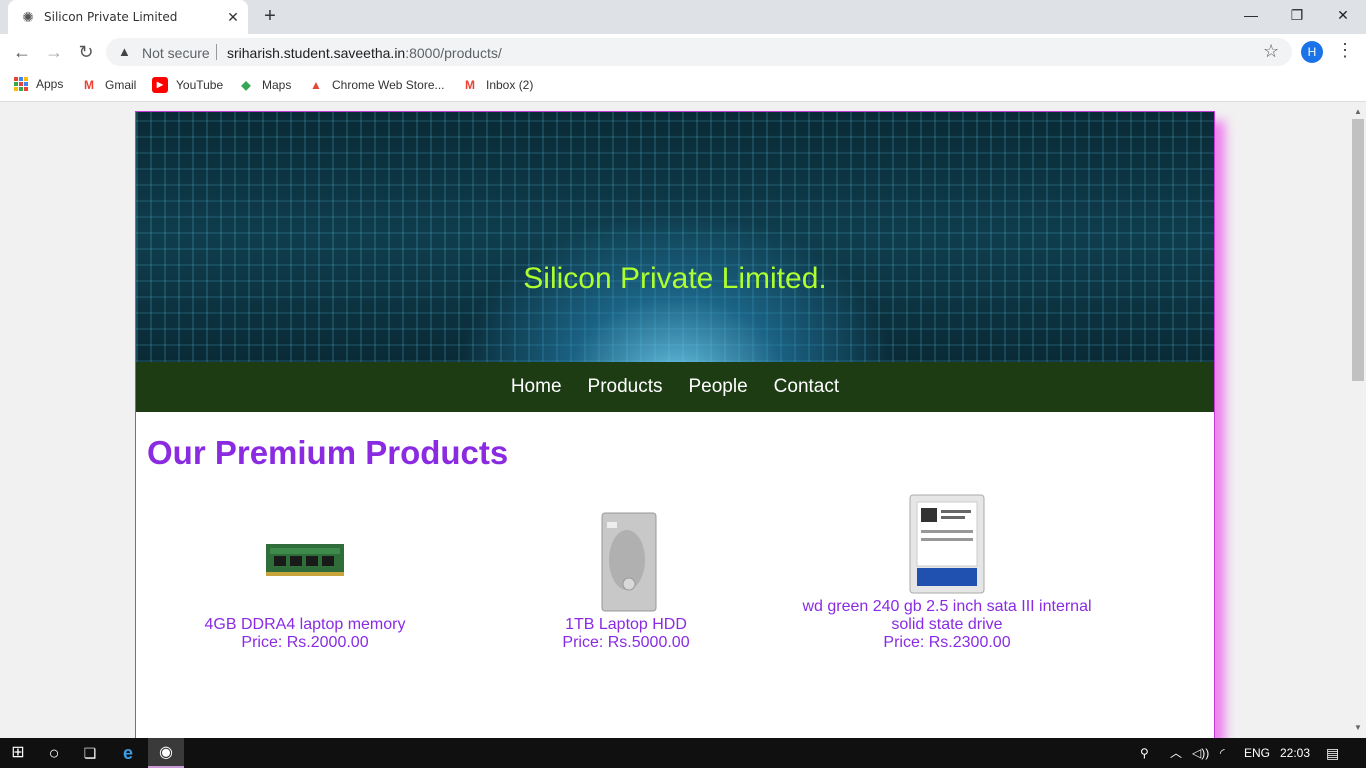 This screenshot has width=1366, height=768. I want to click on profile-avatar: H, so click(1312, 52).